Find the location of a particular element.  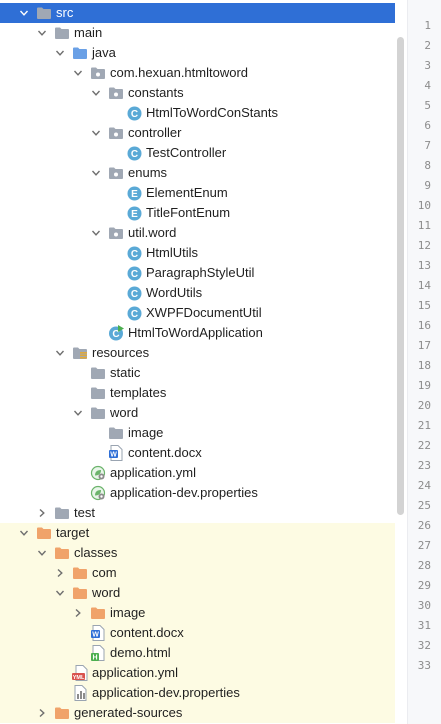

tree-item: main is located at coordinates (197, 33).